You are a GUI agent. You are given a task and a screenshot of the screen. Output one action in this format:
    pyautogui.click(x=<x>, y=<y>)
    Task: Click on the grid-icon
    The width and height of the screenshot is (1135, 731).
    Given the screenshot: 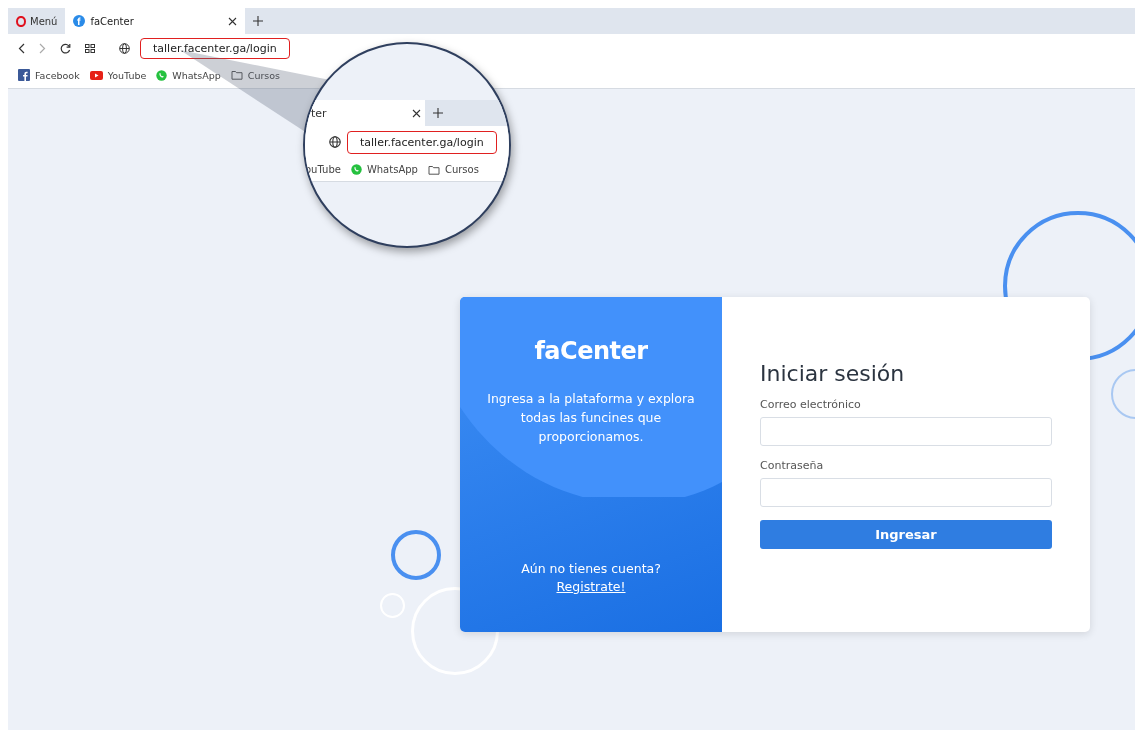 What is the action you would take?
    pyautogui.click(x=90, y=48)
    